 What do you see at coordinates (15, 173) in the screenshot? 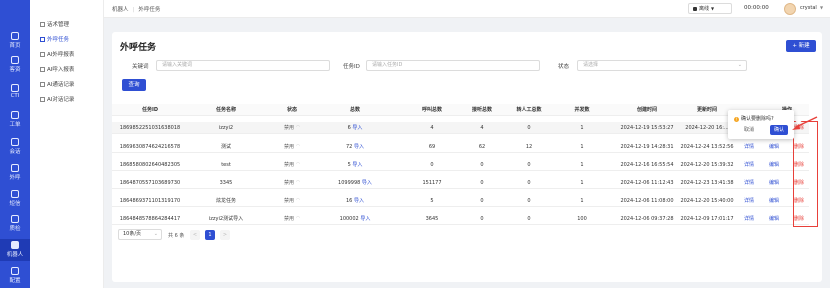
I see `rail-item-outbound: 外呼` at bounding box center [15, 173].